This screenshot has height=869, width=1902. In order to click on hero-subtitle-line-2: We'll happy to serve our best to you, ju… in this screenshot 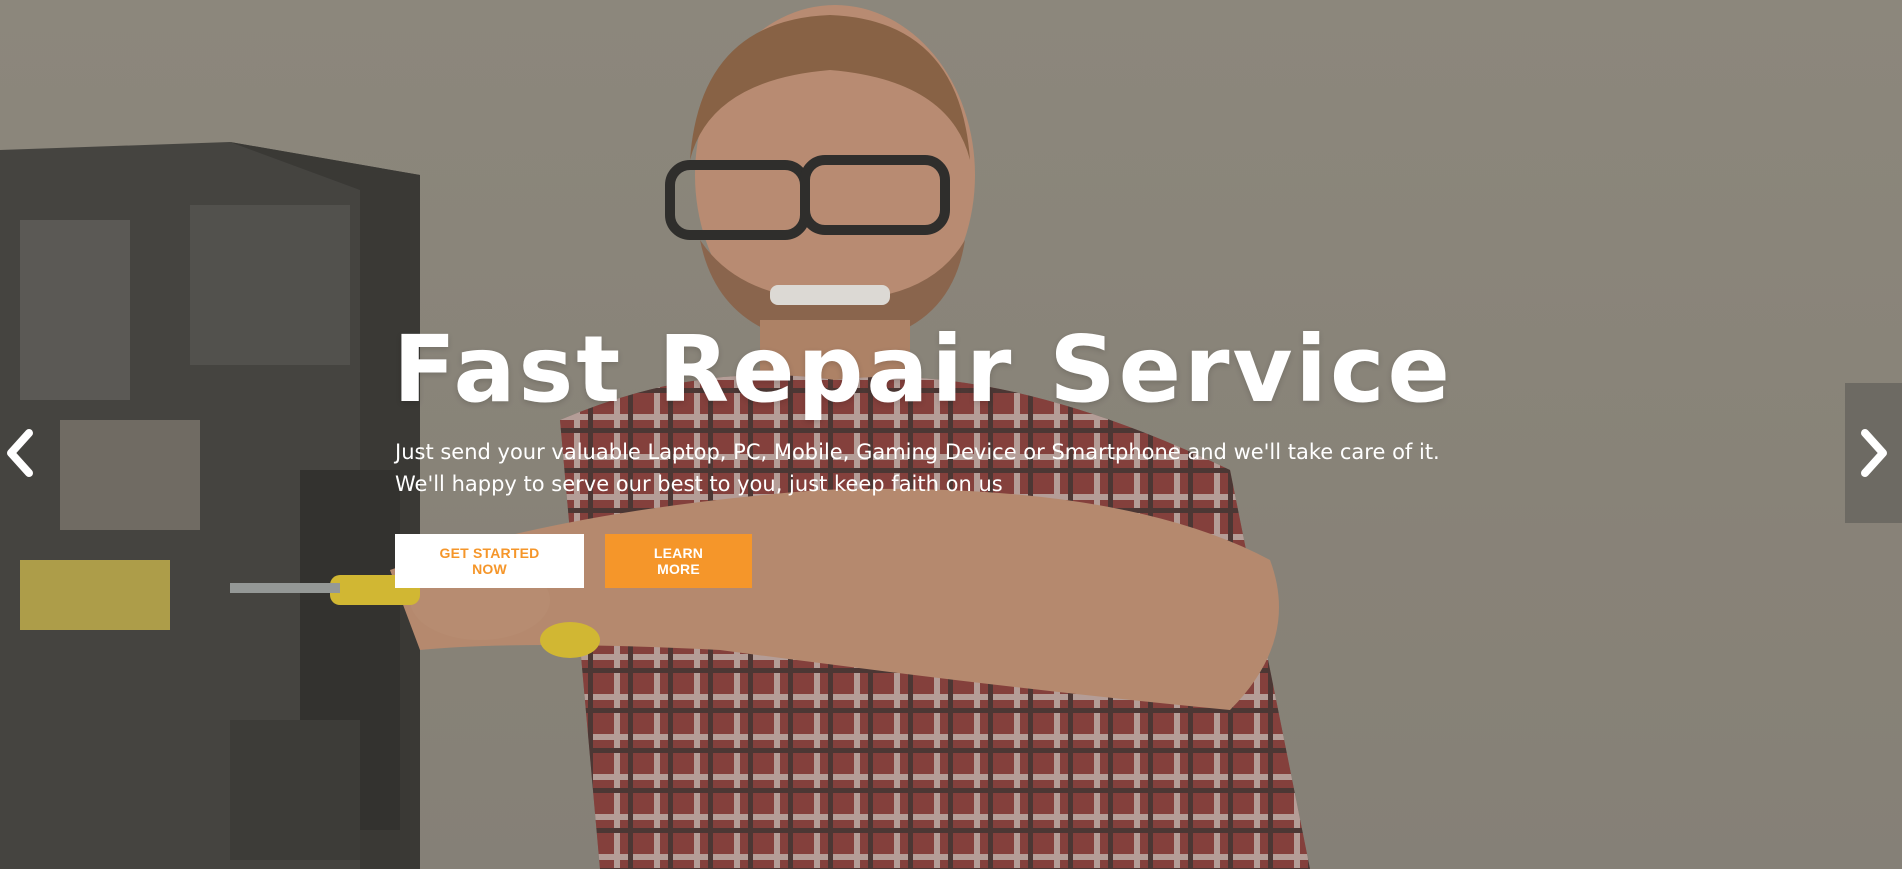, I will do `click(699, 484)`.